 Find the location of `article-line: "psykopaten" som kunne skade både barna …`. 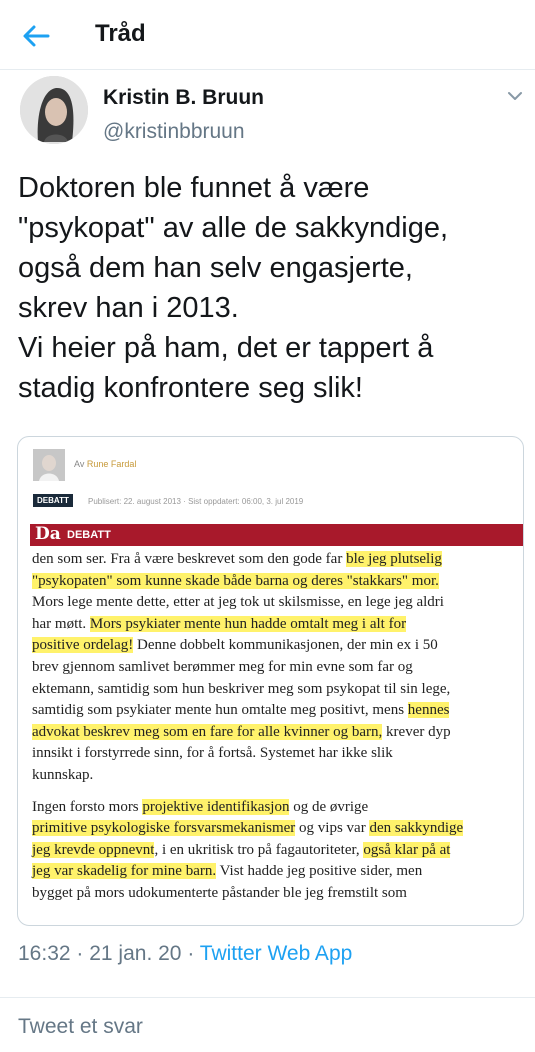

article-line: "psykopaten" som kunne skade både barna … is located at coordinates (277, 582).